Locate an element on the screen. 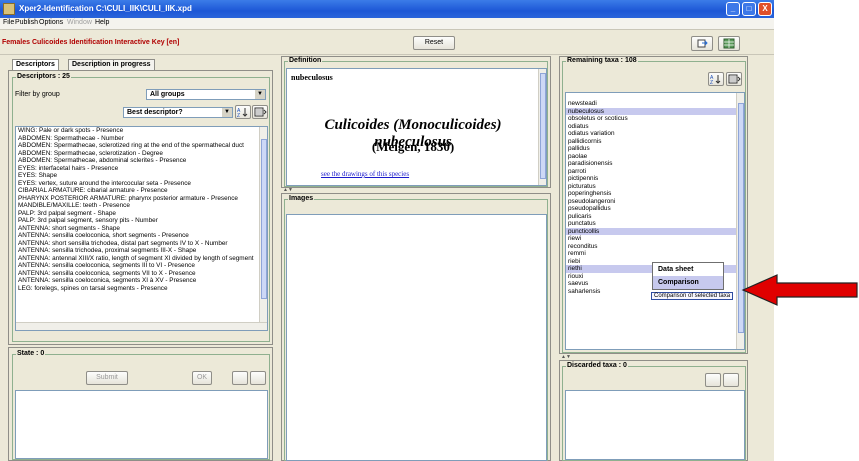  taxon-item: riewi is located at coordinates (655, 239).